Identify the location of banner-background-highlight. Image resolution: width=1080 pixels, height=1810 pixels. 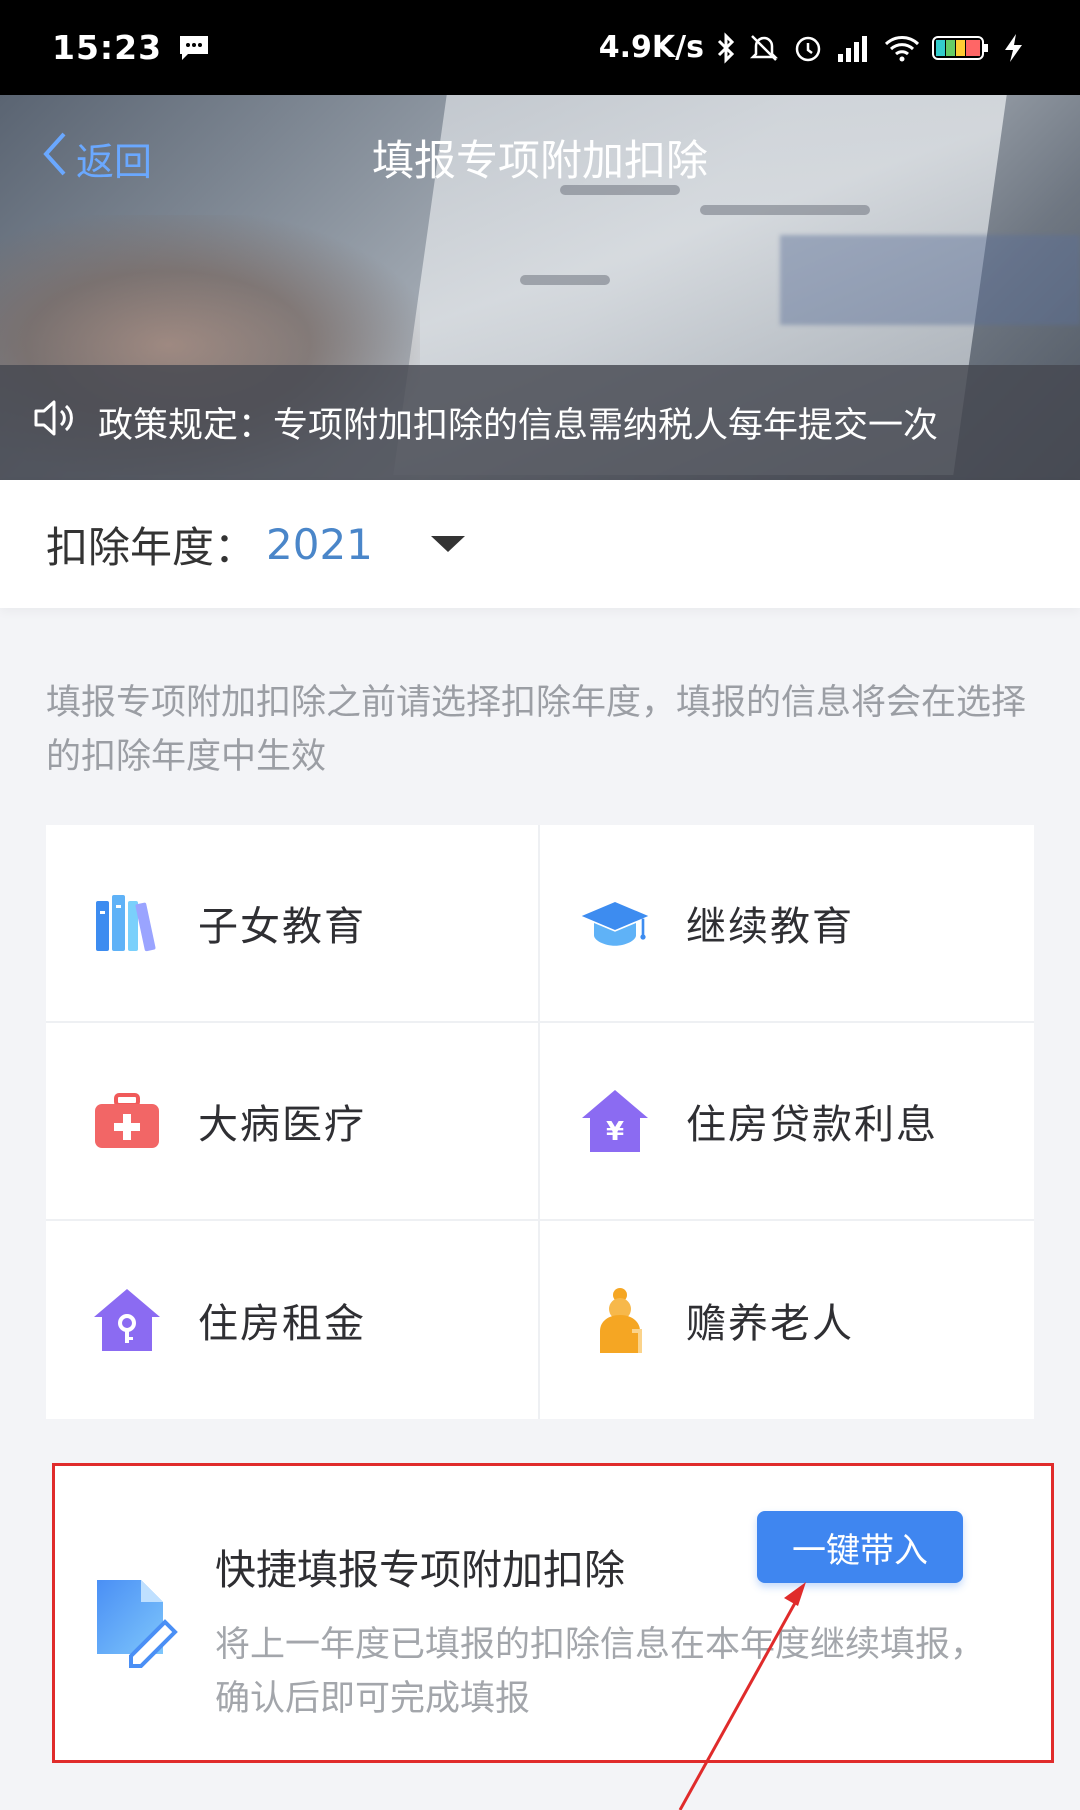
(930, 280).